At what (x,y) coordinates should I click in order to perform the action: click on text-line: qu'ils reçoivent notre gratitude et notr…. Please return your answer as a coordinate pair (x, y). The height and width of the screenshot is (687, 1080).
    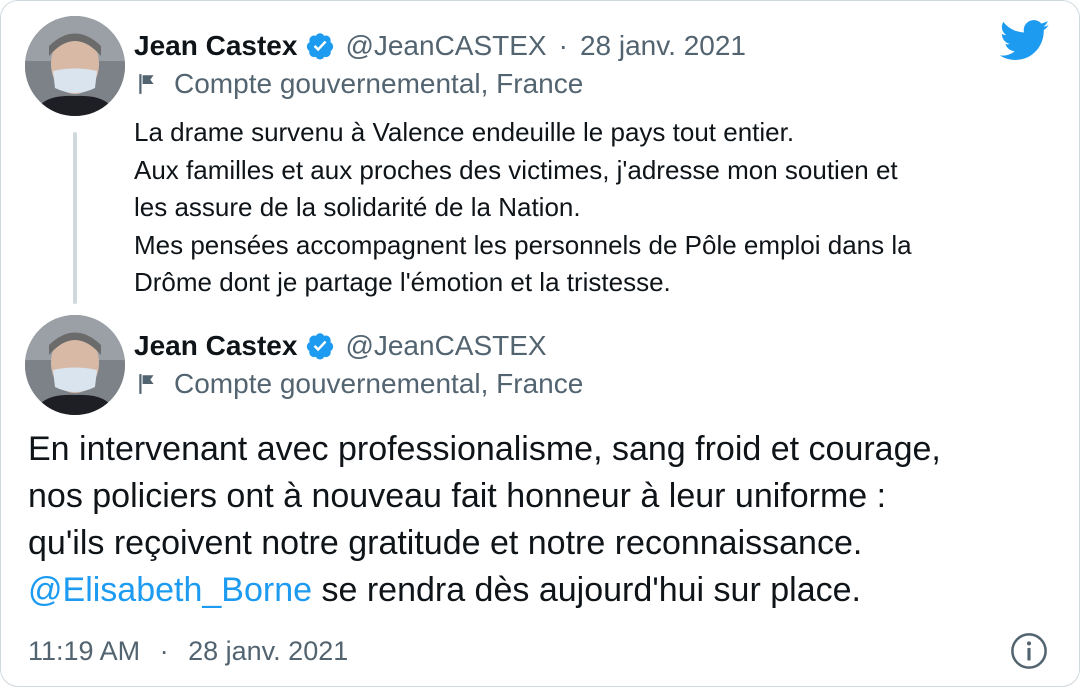
    Looking at the image, I should click on (445, 543).